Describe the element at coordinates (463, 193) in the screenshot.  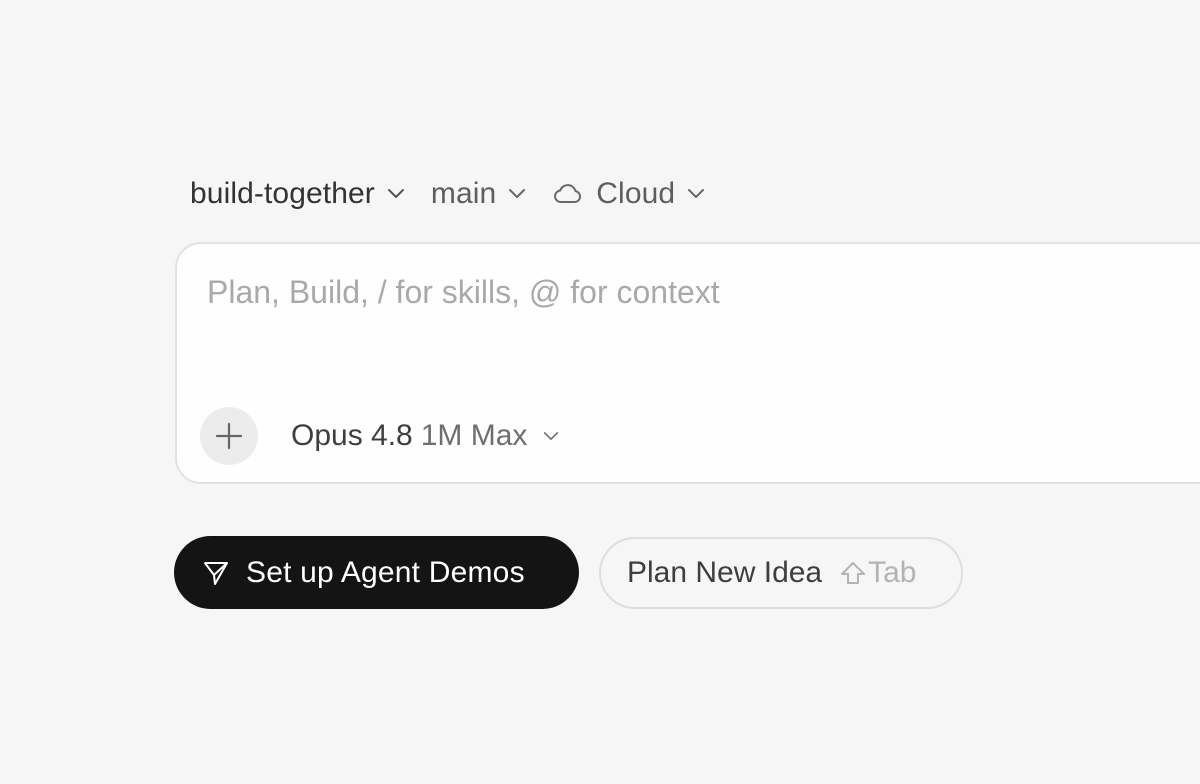
I see `branch-label: main` at that location.